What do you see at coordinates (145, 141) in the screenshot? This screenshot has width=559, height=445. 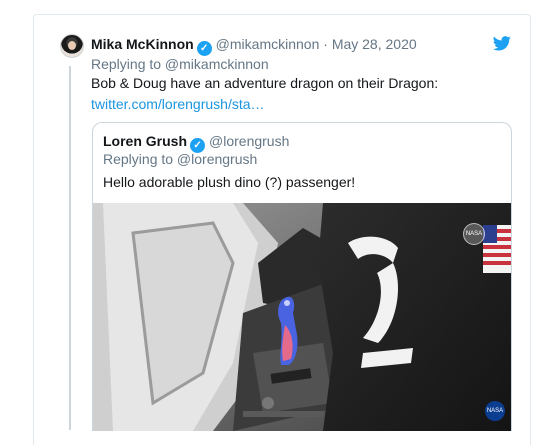 I see `quoted-author-name: Loren Grush` at bounding box center [145, 141].